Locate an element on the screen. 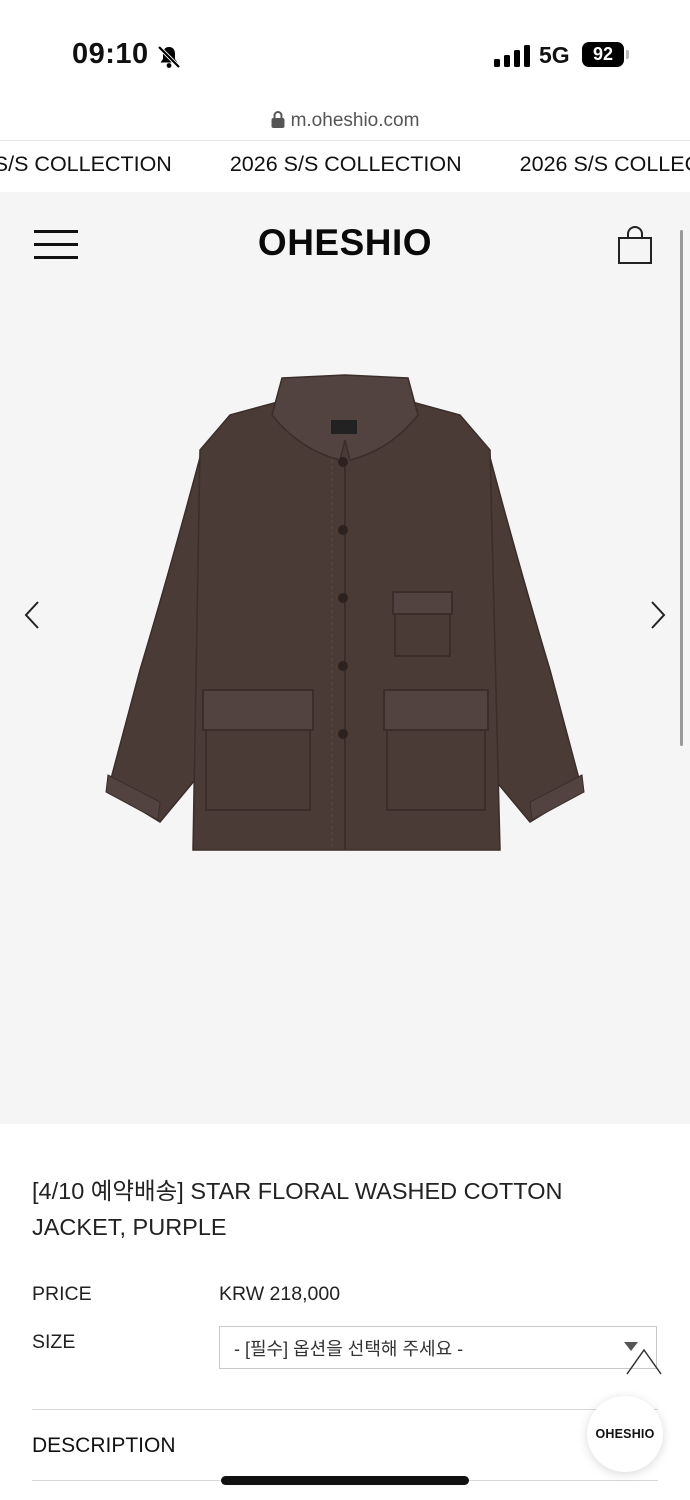  scroll-top-icon is located at coordinates (644, 1361).